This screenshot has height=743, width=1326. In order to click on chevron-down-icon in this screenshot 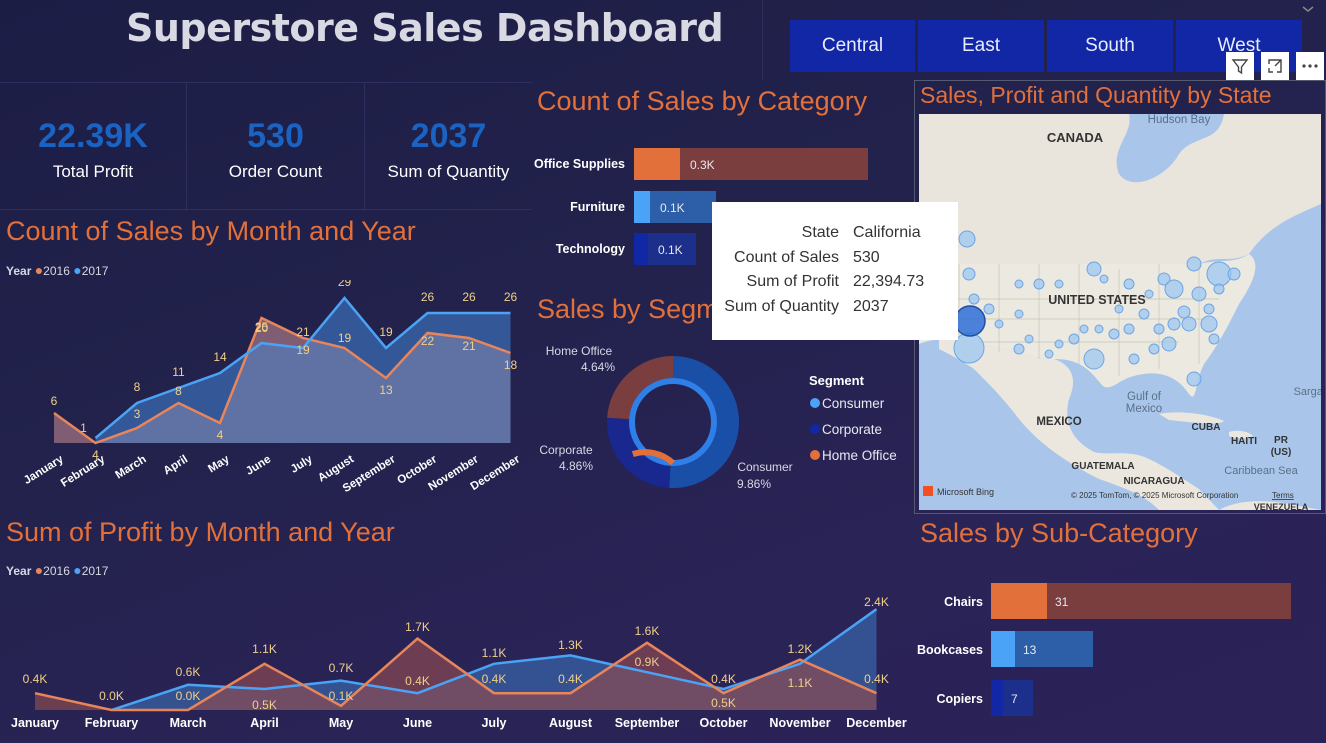, I will do `click(1308, 9)`.